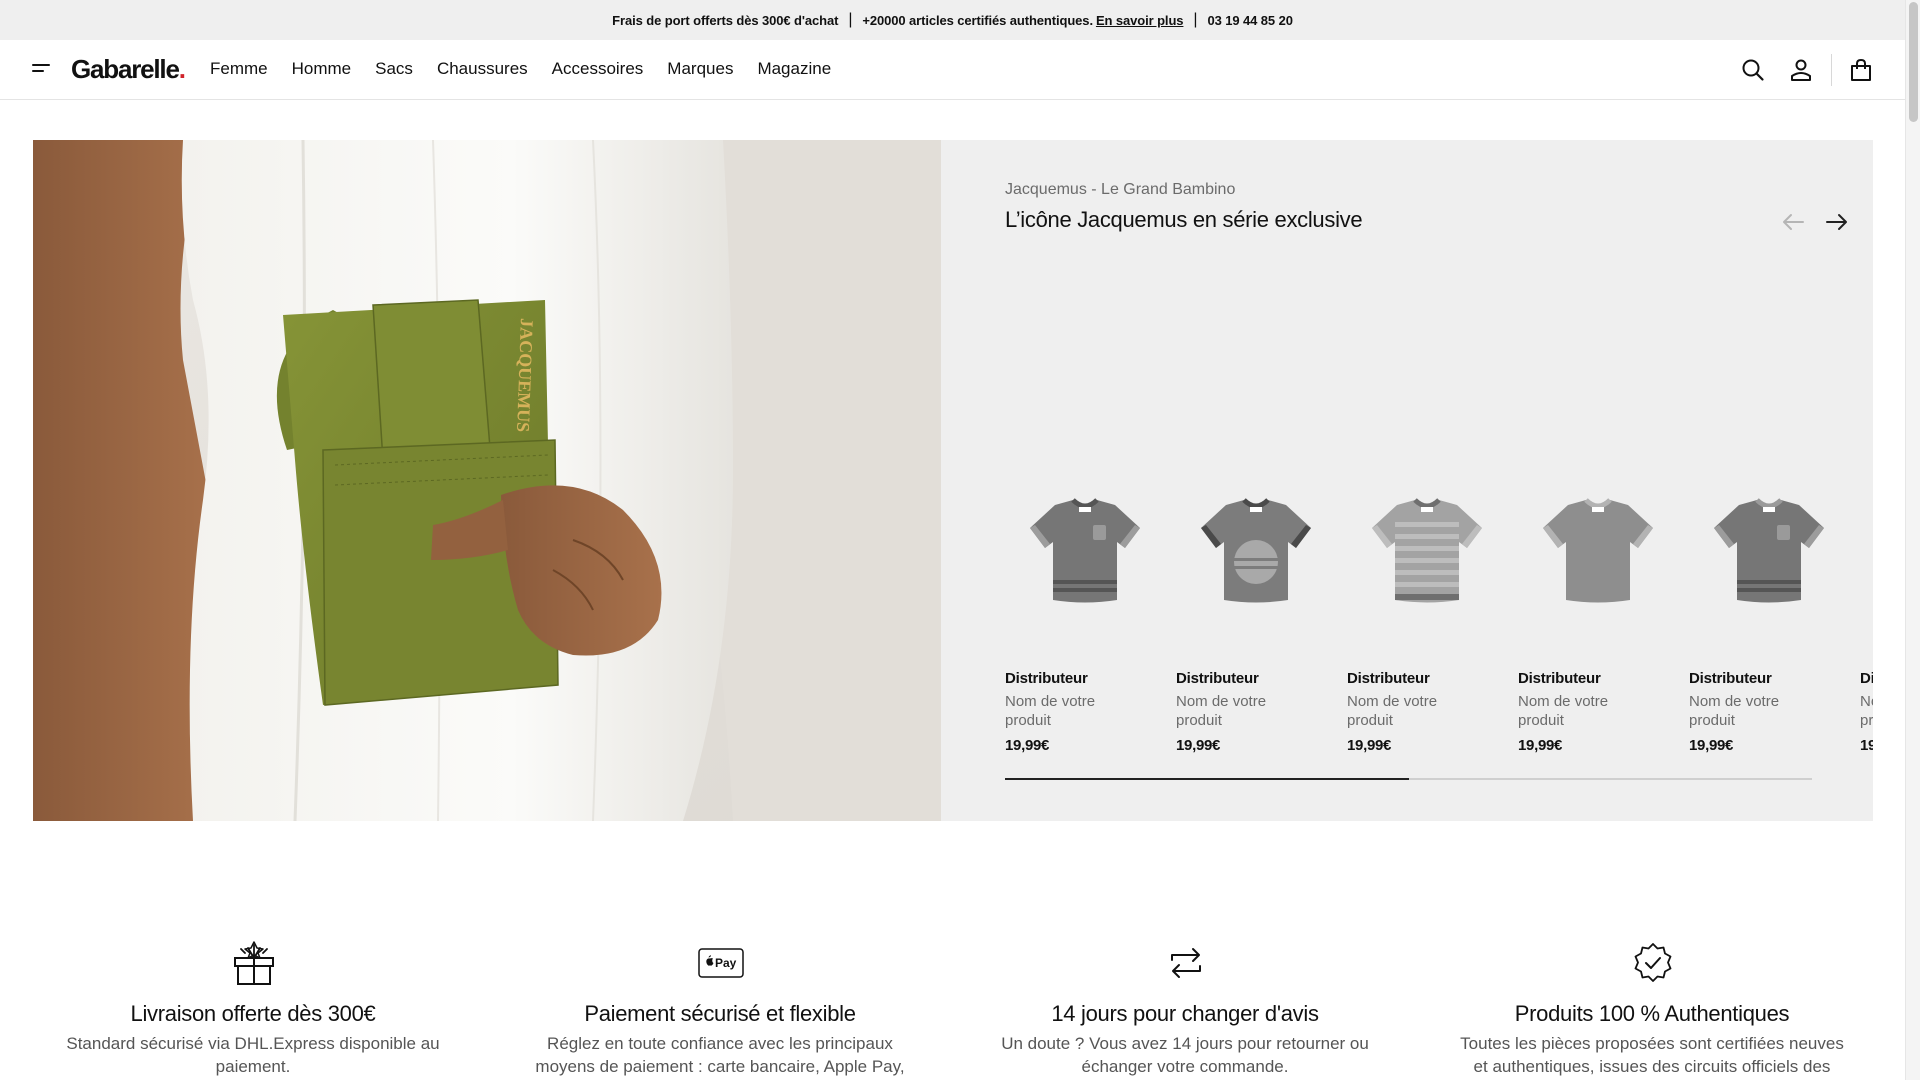  I want to click on svg-text: Pay, so click(726, 963).